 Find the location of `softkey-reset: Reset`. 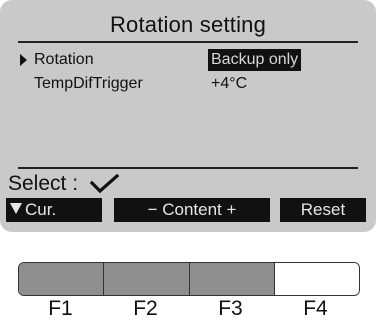

softkey-reset: Reset is located at coordinates (323, 210).